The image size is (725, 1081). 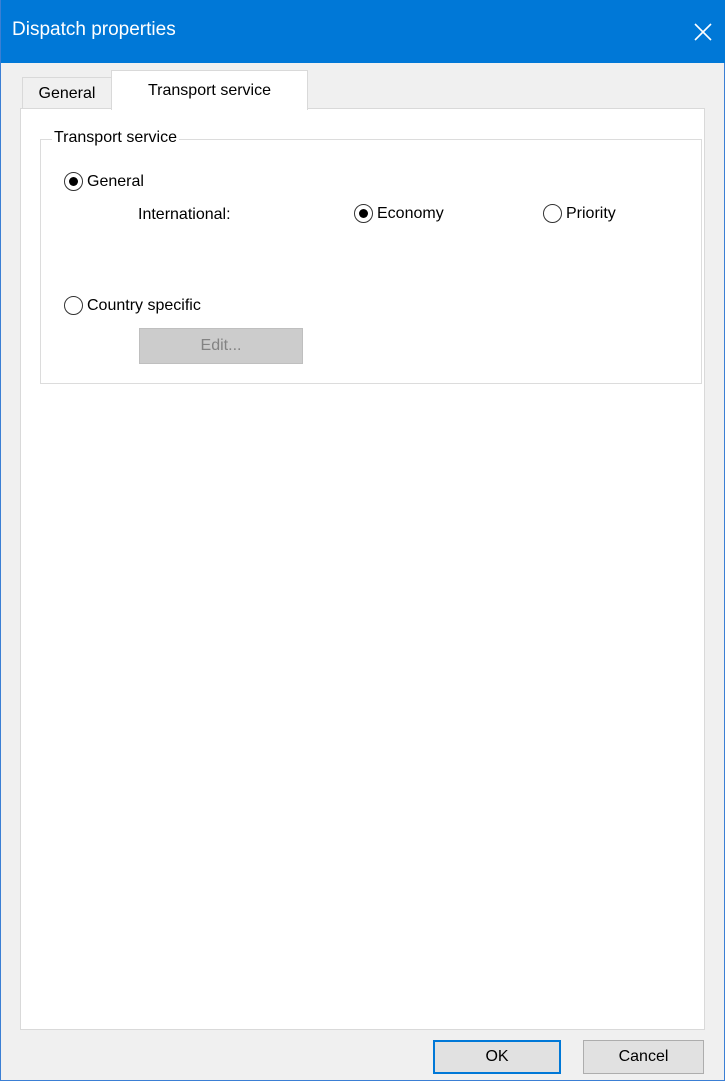 I want to click on cancel-button: Cancel, so click(x=643, y=1057).